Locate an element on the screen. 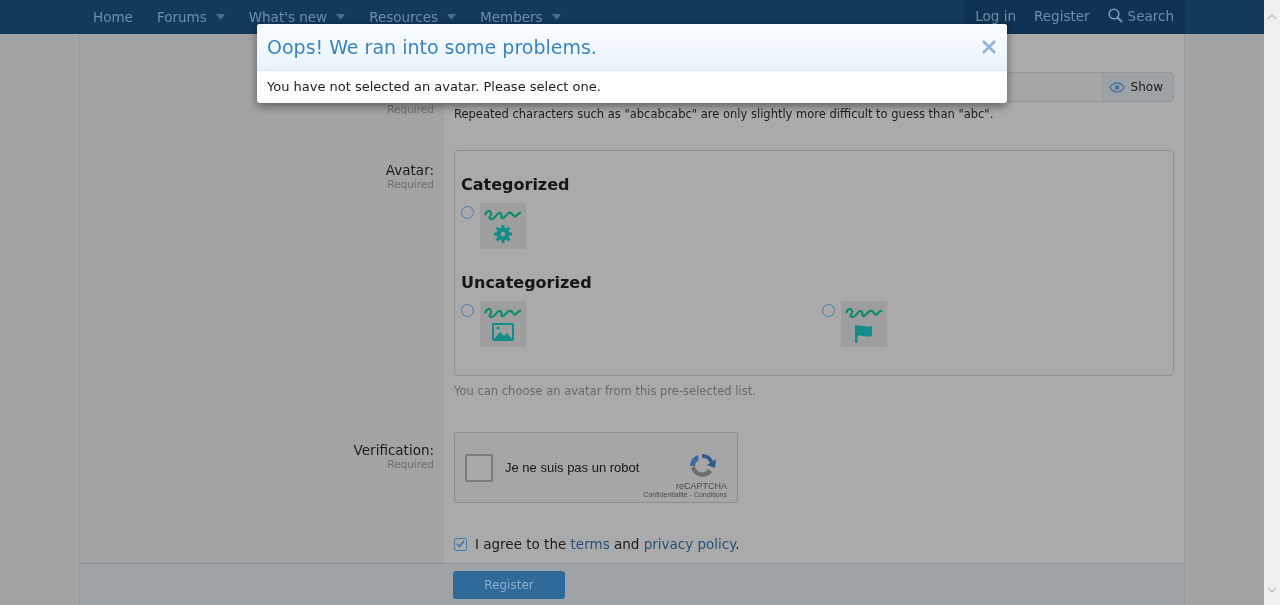  register-button: Register is located at coordinates (509, 584).